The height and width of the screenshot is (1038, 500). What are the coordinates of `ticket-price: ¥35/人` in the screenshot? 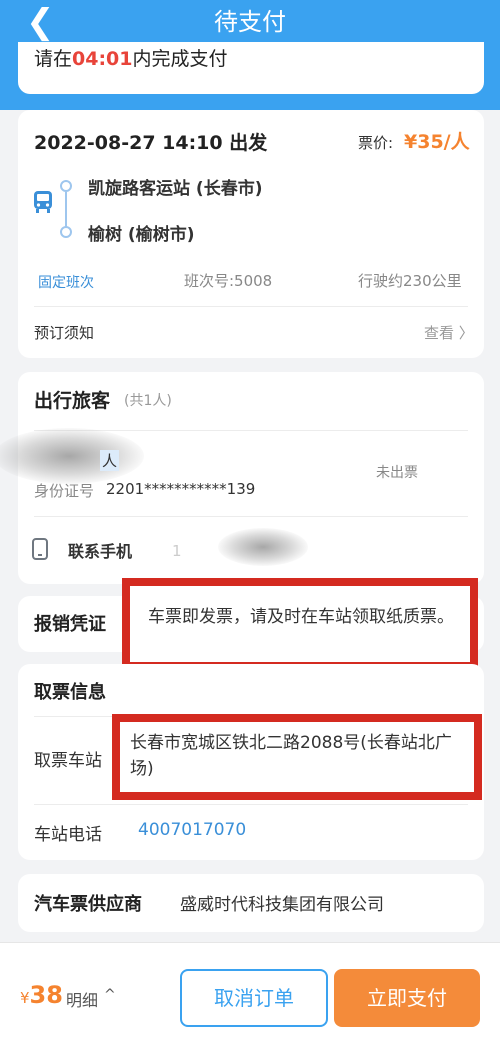 It's located at (437, 142).